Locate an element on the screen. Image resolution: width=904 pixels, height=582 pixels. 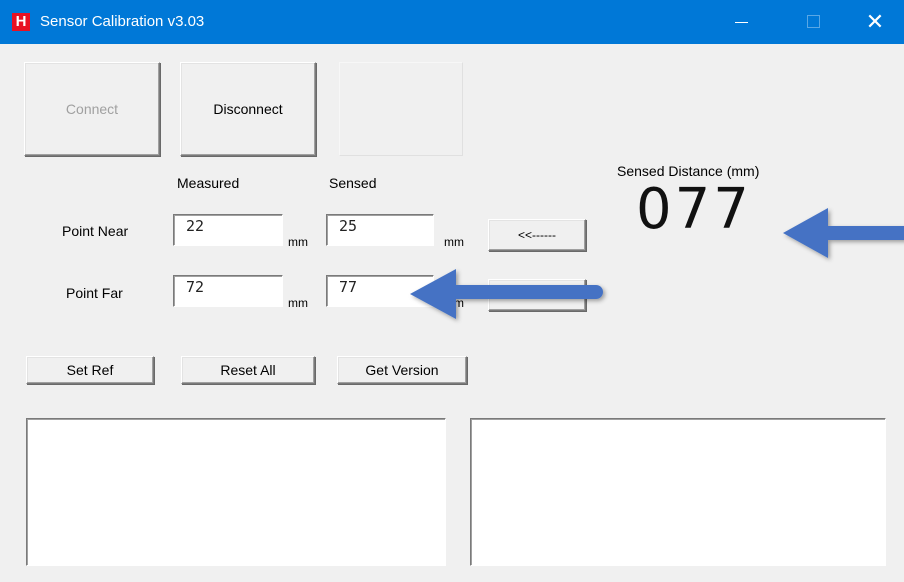
arrow-to-sensed-distance is located at coordinates (843, 233).